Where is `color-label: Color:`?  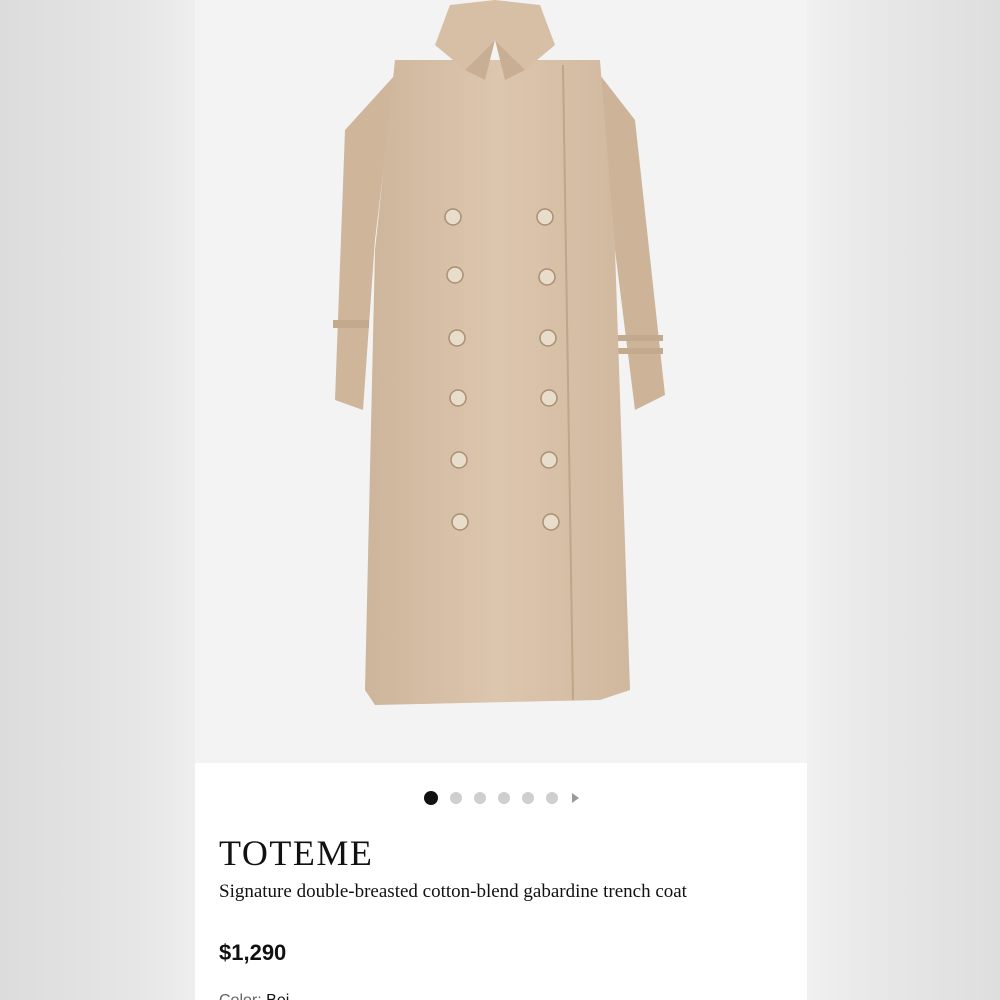 color-label: Color: is located at coordinates (240, 996).